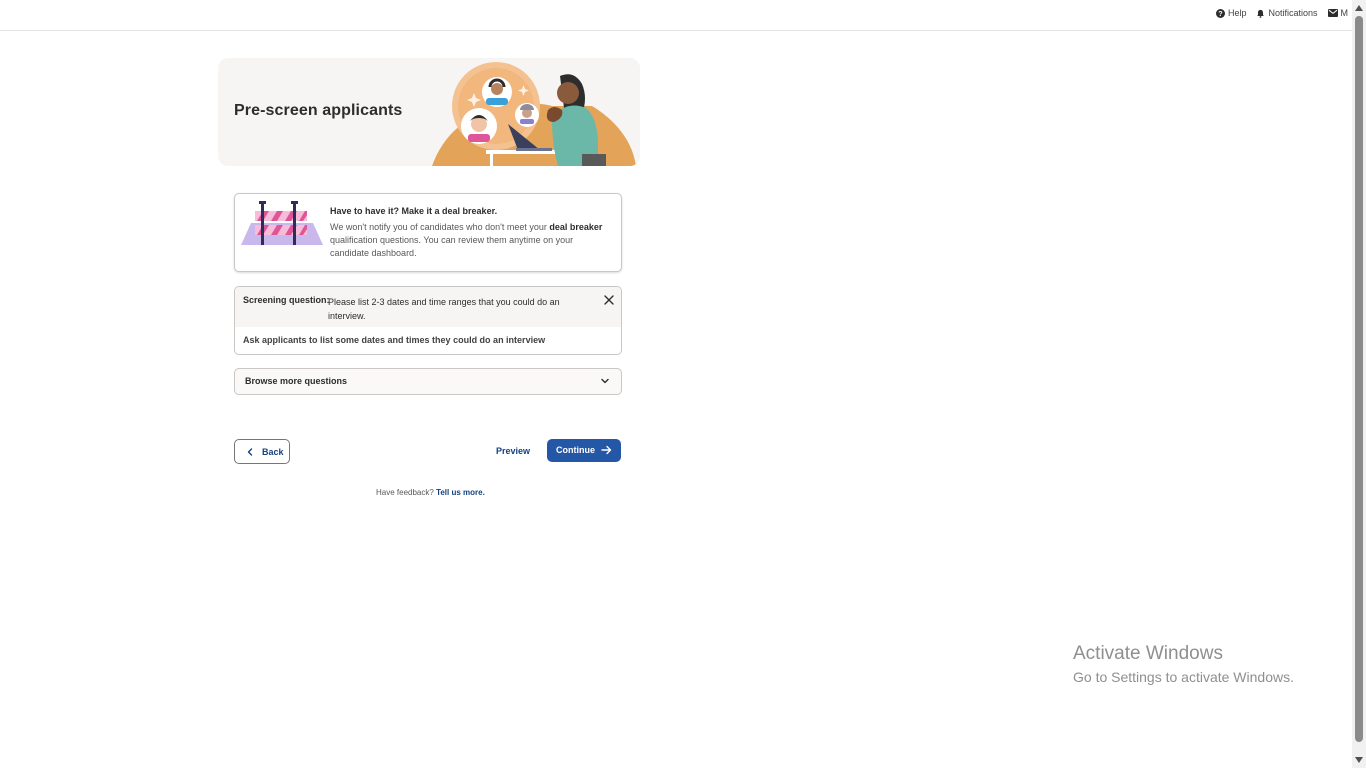 The image size is (1366, 768). I want to click on info-body-emphasis: deal breaker, so click(576, 227).